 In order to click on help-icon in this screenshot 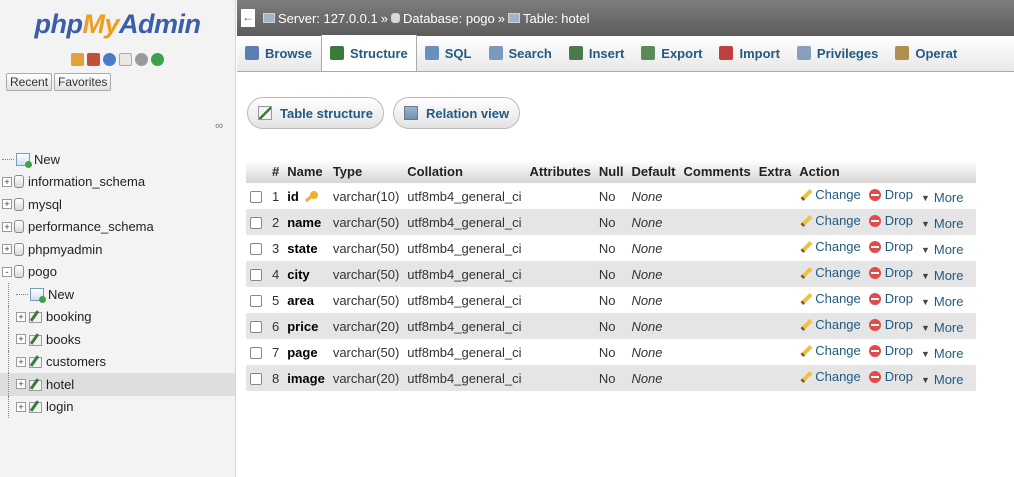, I will do `click(109, 59)`.